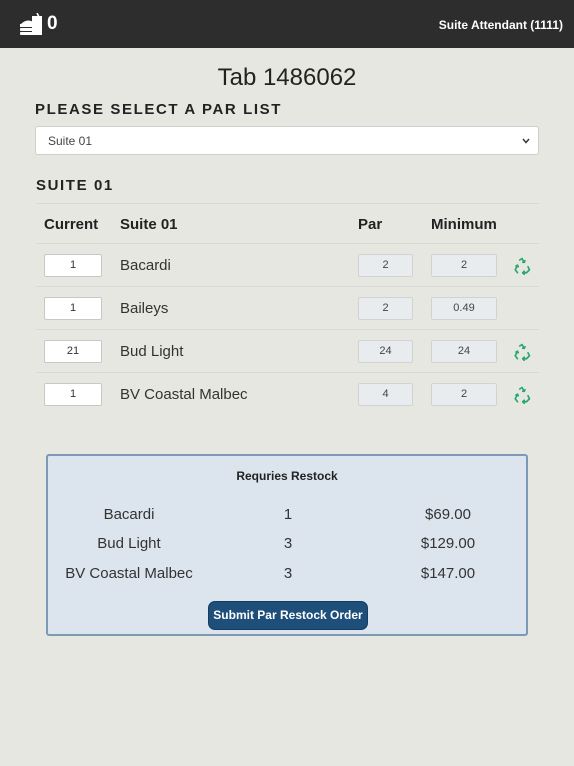 This screenshot has height=766, width=574. Describe the element at coordinates (73, 351) in the screenshot. I see `current-quantity-input: 21` at that location.